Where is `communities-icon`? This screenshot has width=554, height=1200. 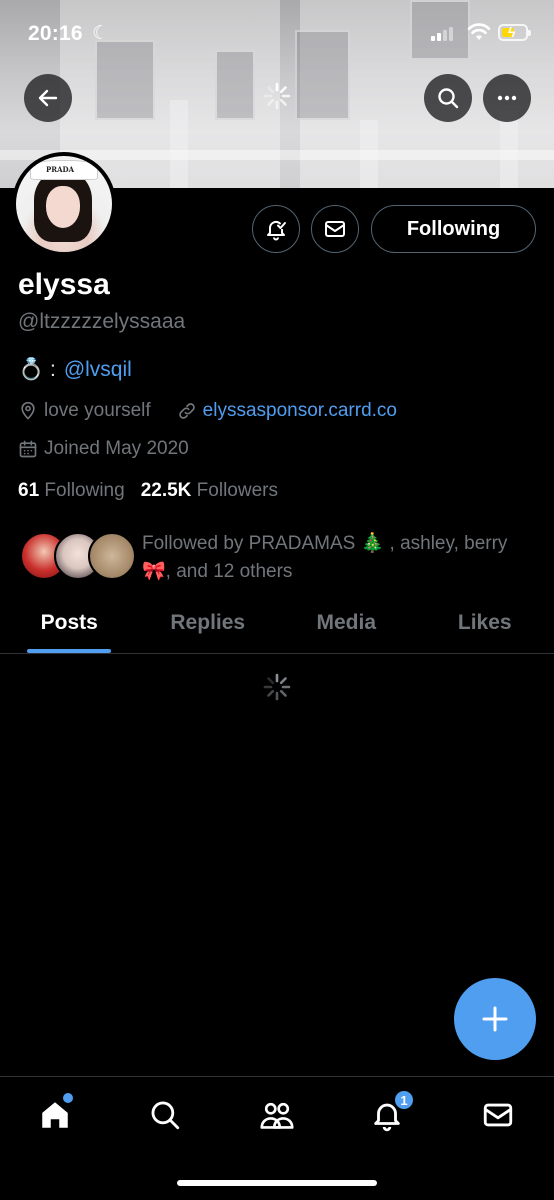 communities-icon is located at coordinates (277, 1115).